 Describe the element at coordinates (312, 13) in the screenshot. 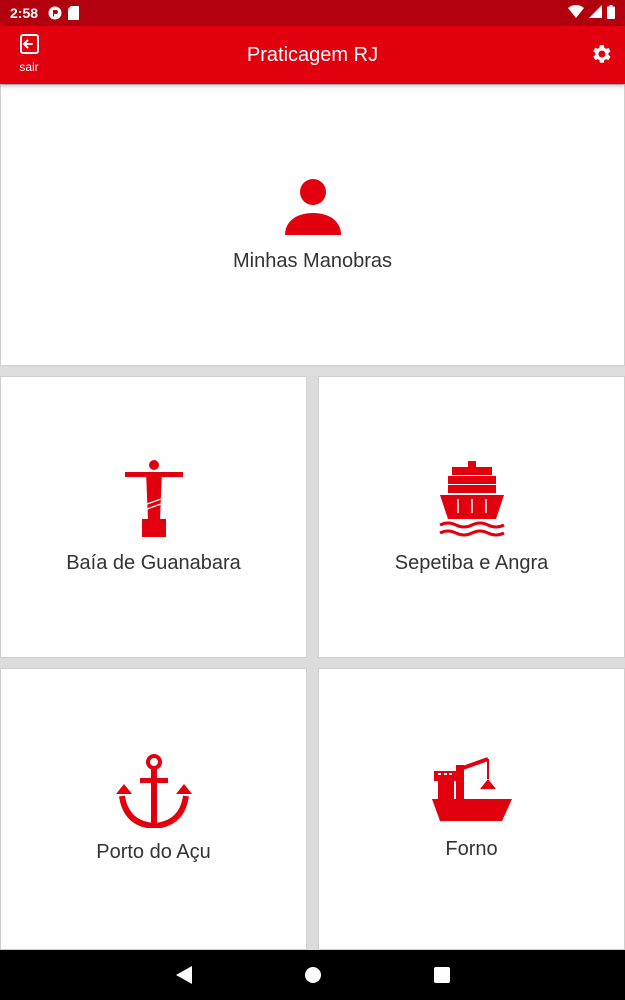

I see `status-bar: 2:58` at that location.